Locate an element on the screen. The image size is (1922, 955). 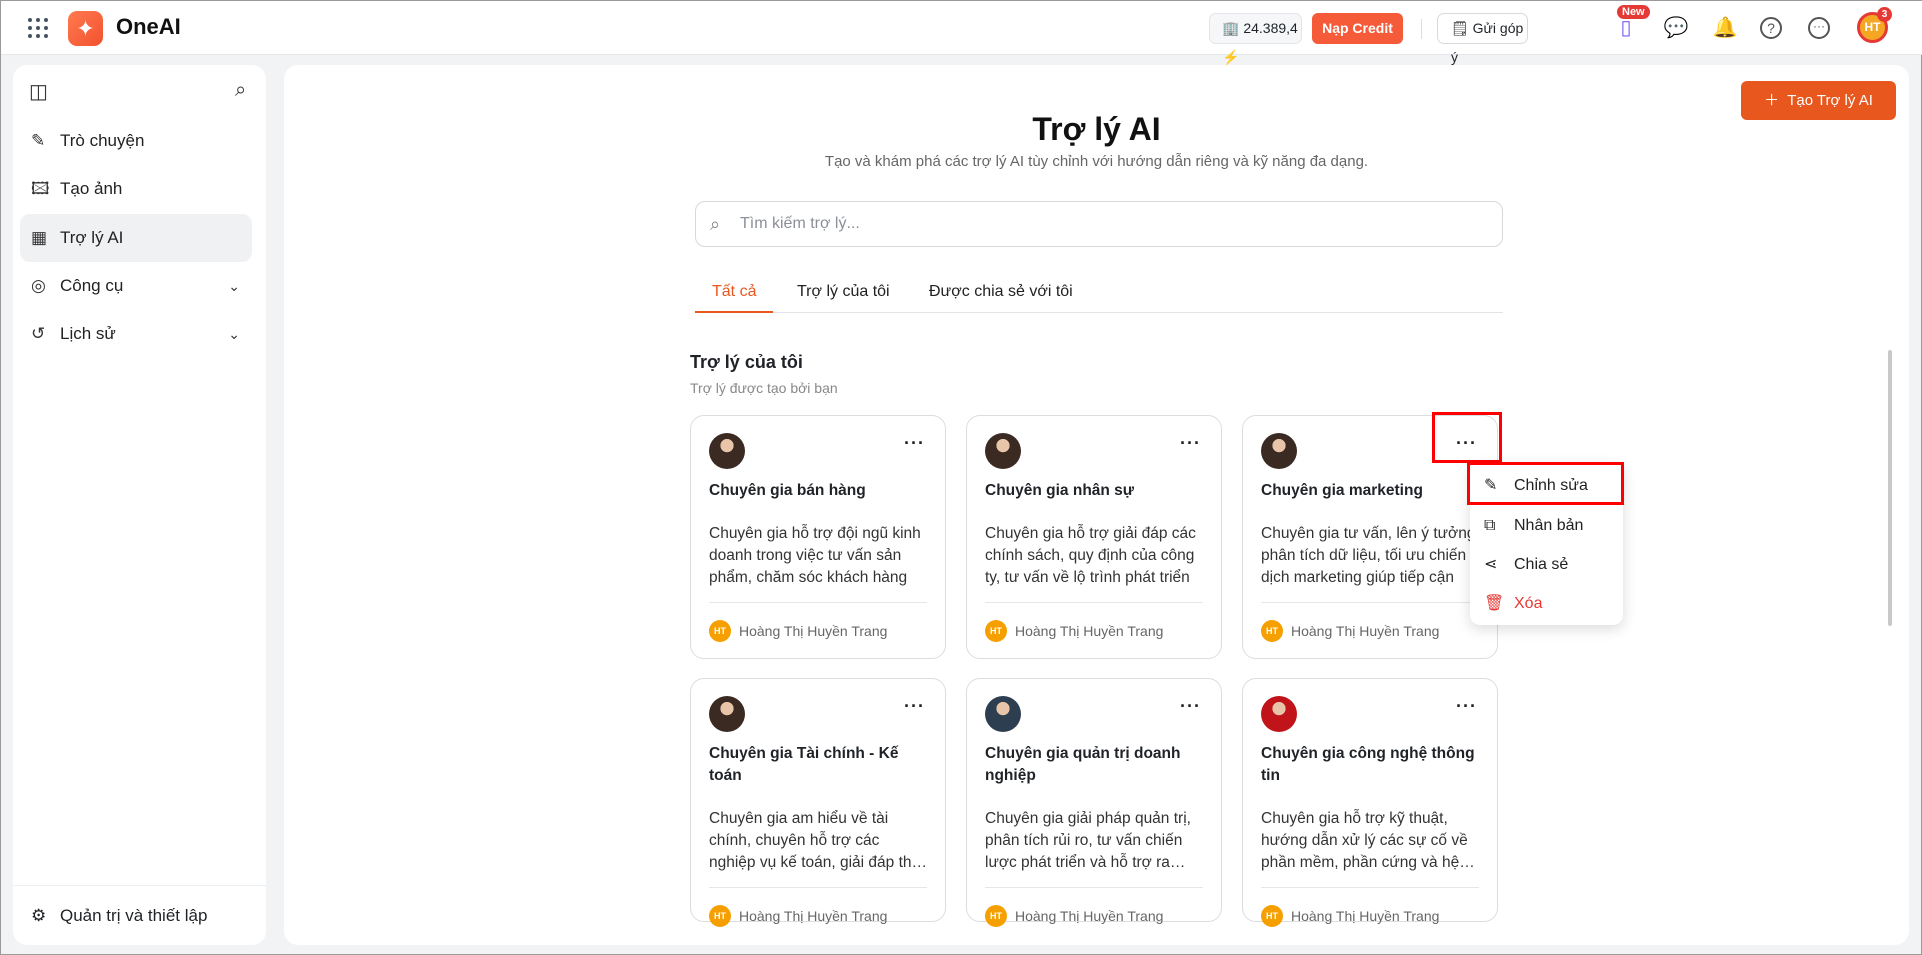
chat-bubble-icon: 💬 is located at coordinates (1676, 28).